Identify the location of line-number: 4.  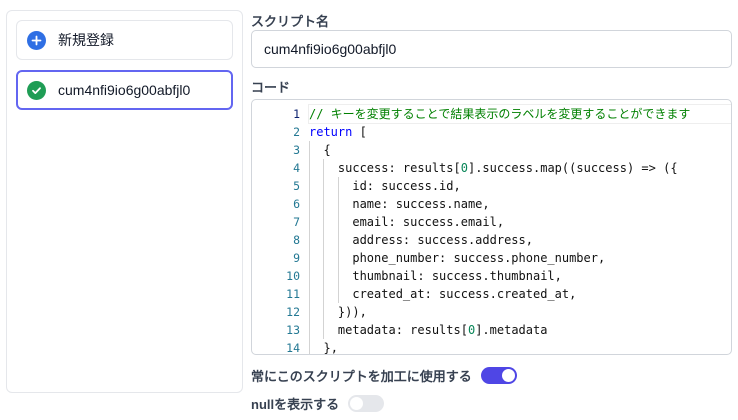
(296, 168).